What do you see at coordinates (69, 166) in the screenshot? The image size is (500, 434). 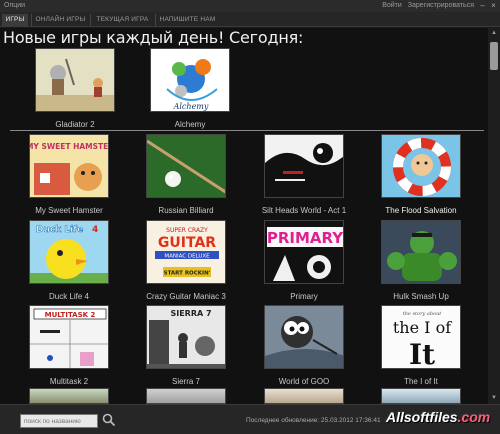 I see `hamster-thumb: MY SWEET HAMSTER` at bounding box center [69, 166].